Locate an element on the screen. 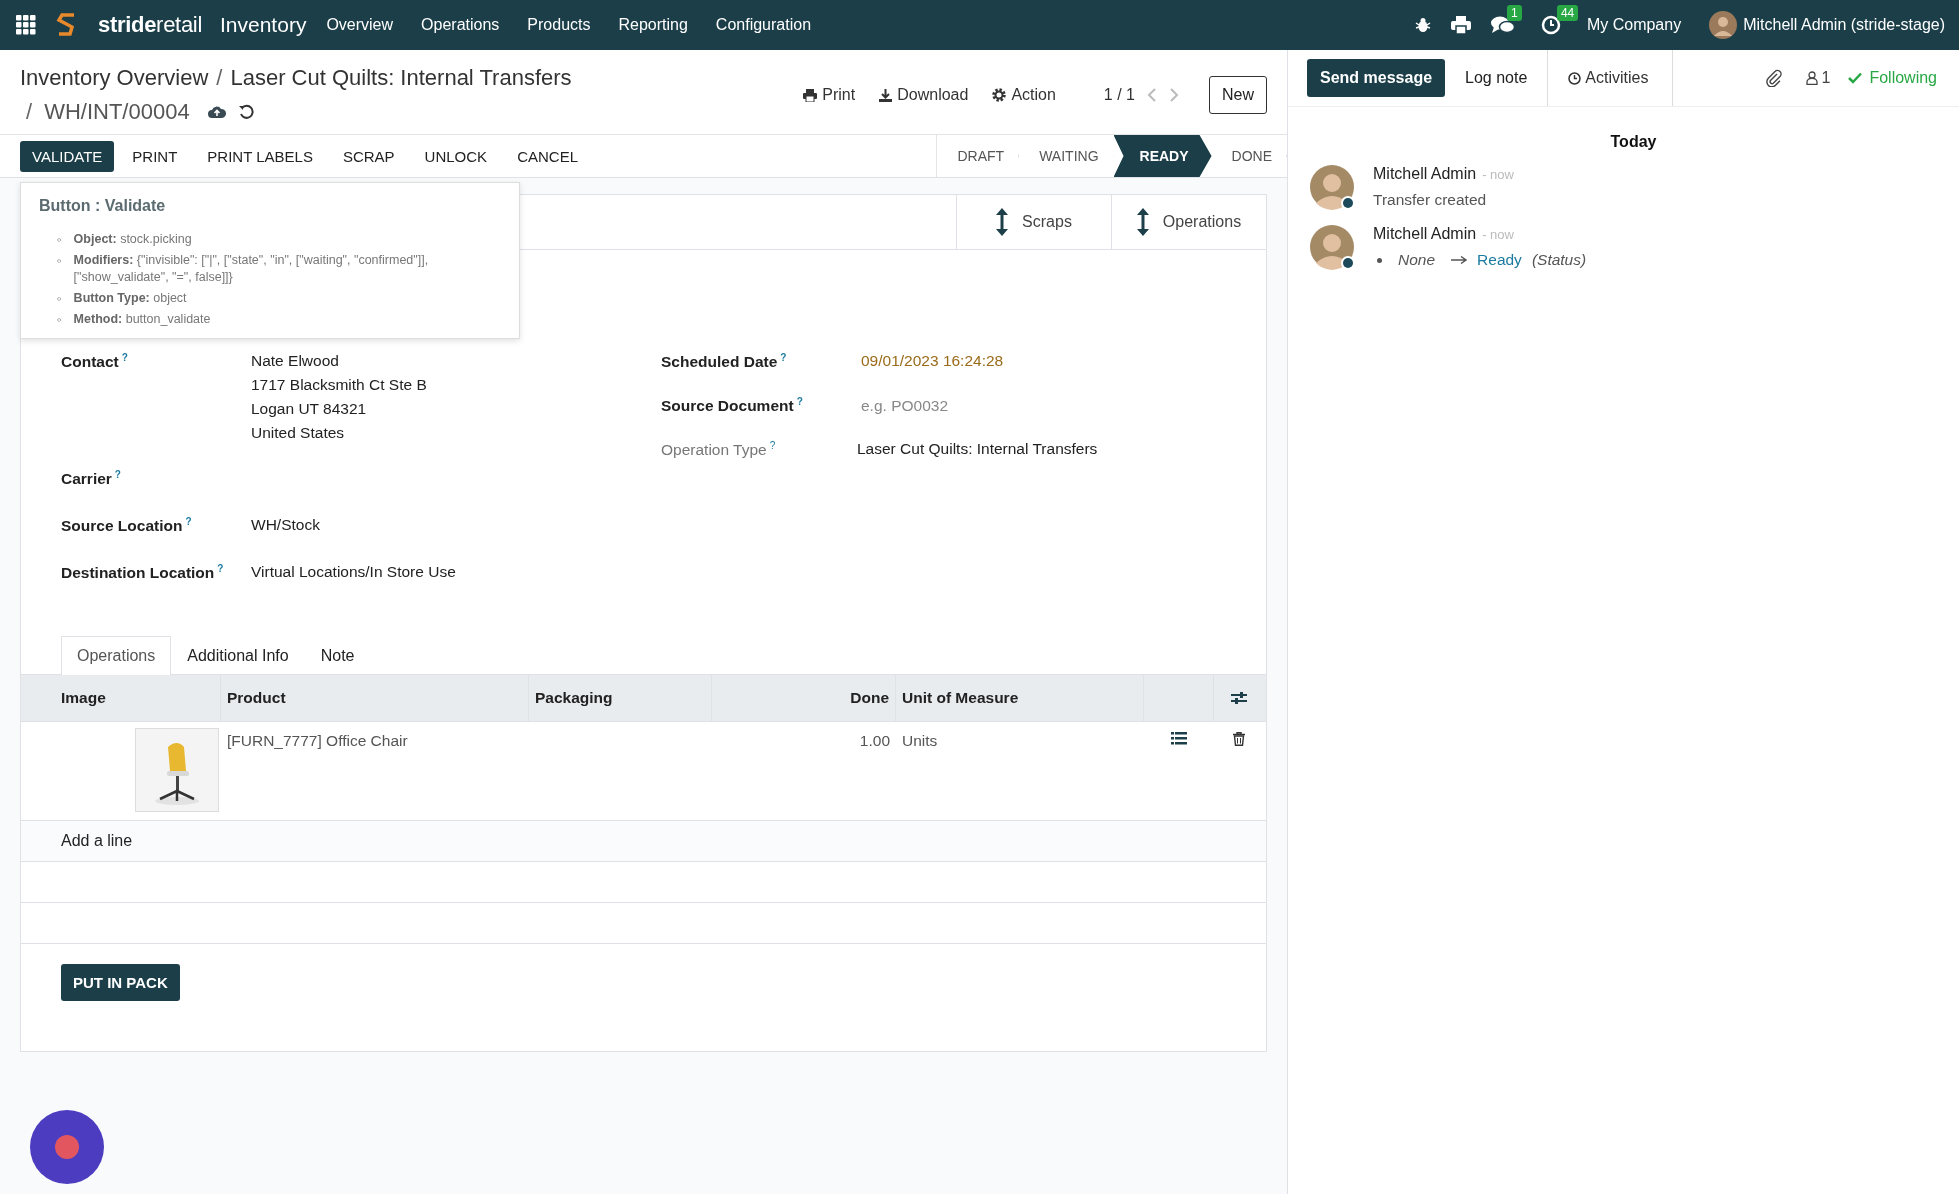 The height and width of the screenshot is (1194, 1959). header-button: SCRAP is located at coordinates (368, 156).